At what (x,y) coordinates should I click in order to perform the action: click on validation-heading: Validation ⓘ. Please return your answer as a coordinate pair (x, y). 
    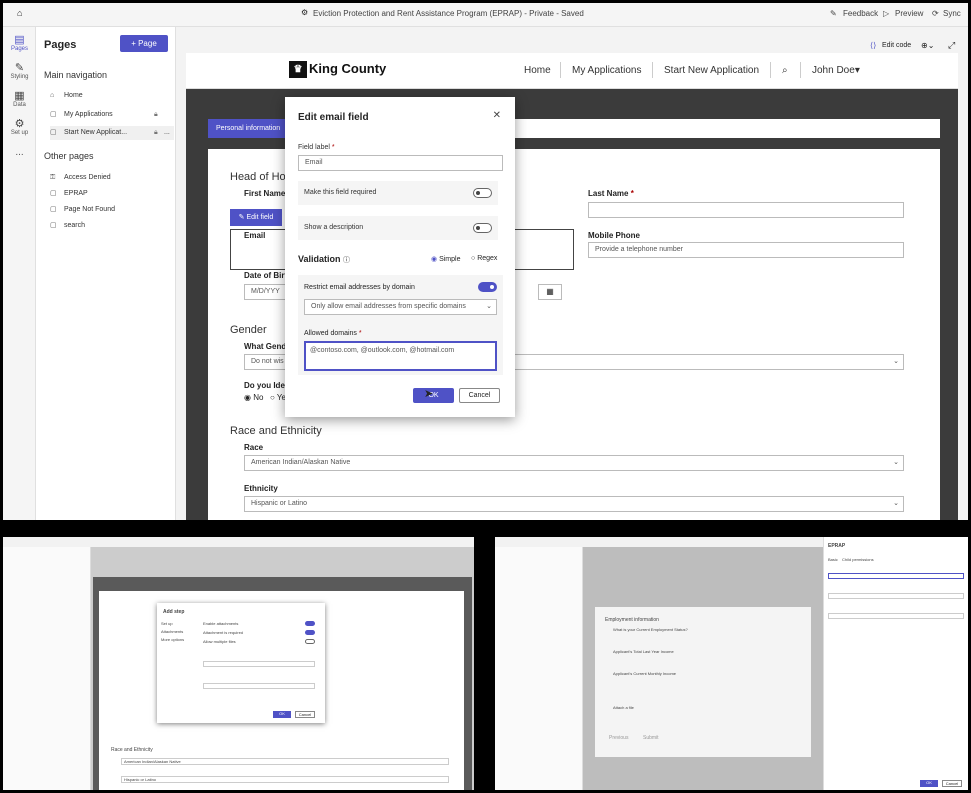
    Looking at the image, I should click on (324, 259).